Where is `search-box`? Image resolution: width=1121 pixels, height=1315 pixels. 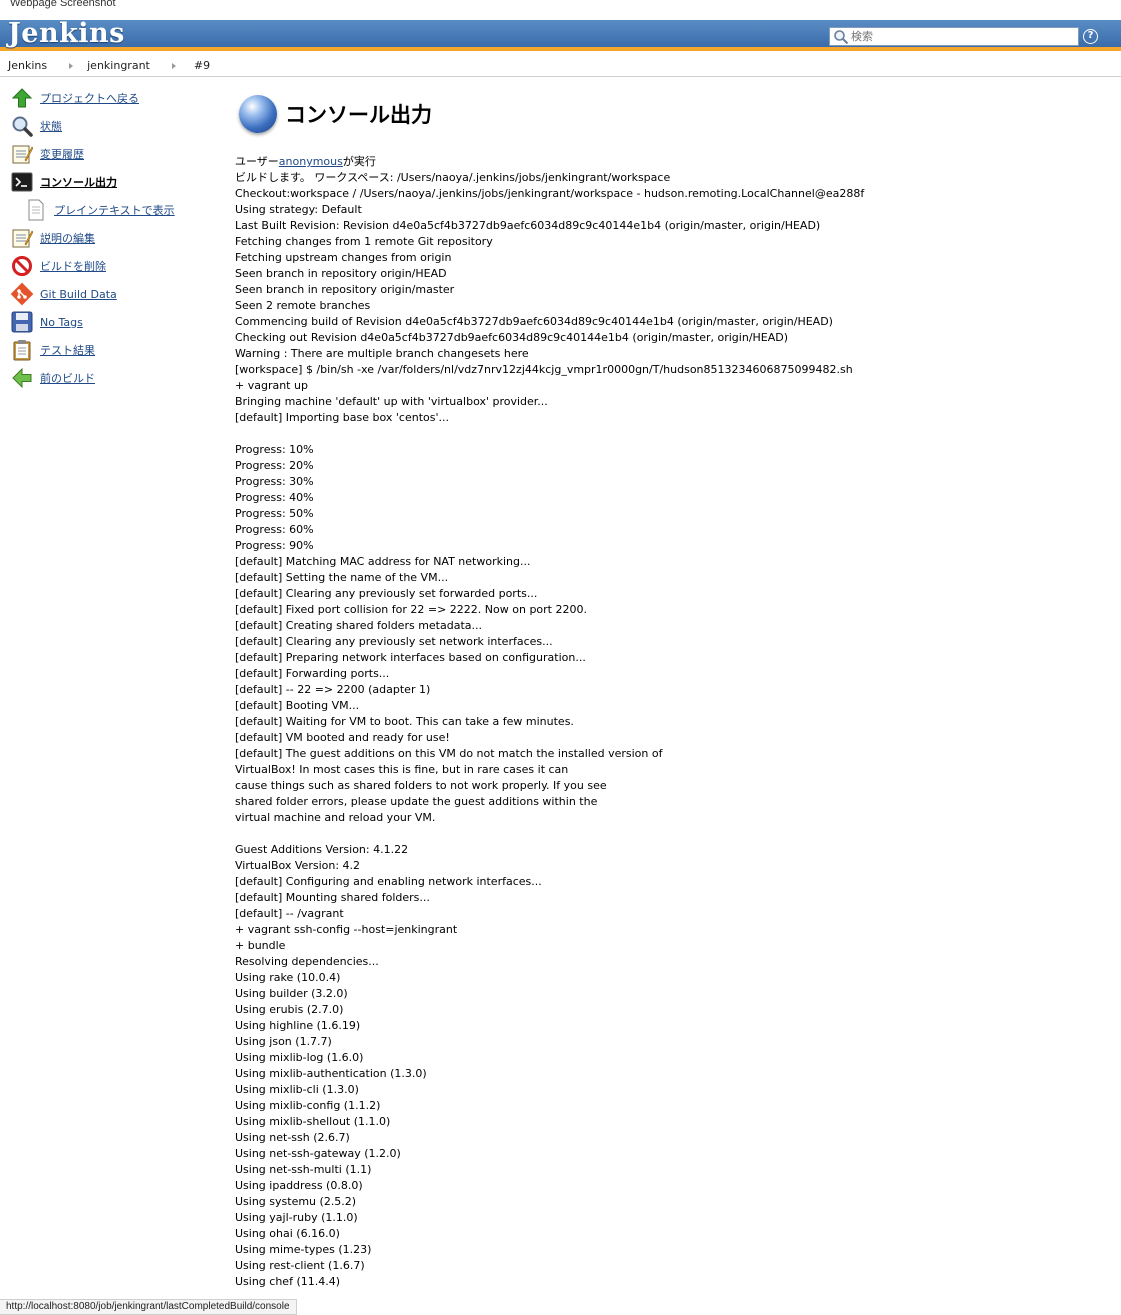 search-box is located at coordinates (954, 36).